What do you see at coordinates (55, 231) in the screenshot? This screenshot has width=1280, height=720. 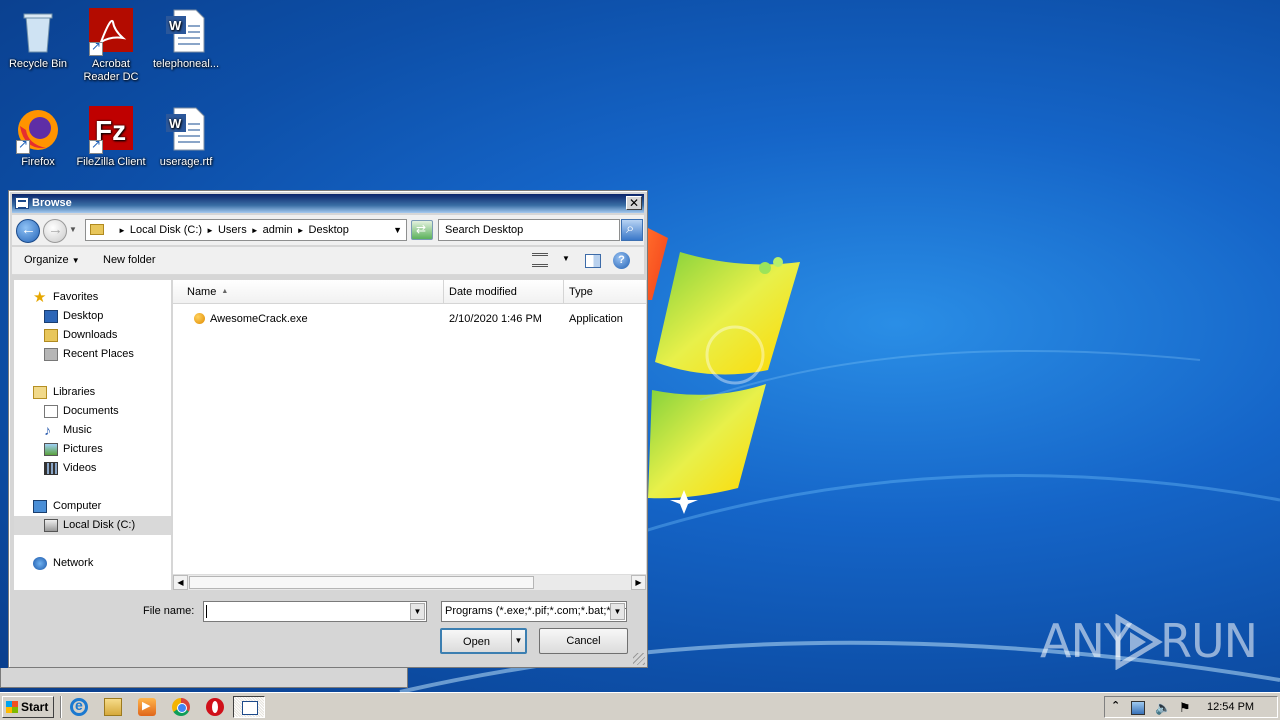 I see `forward-icon` at bounding box center [55, 231].